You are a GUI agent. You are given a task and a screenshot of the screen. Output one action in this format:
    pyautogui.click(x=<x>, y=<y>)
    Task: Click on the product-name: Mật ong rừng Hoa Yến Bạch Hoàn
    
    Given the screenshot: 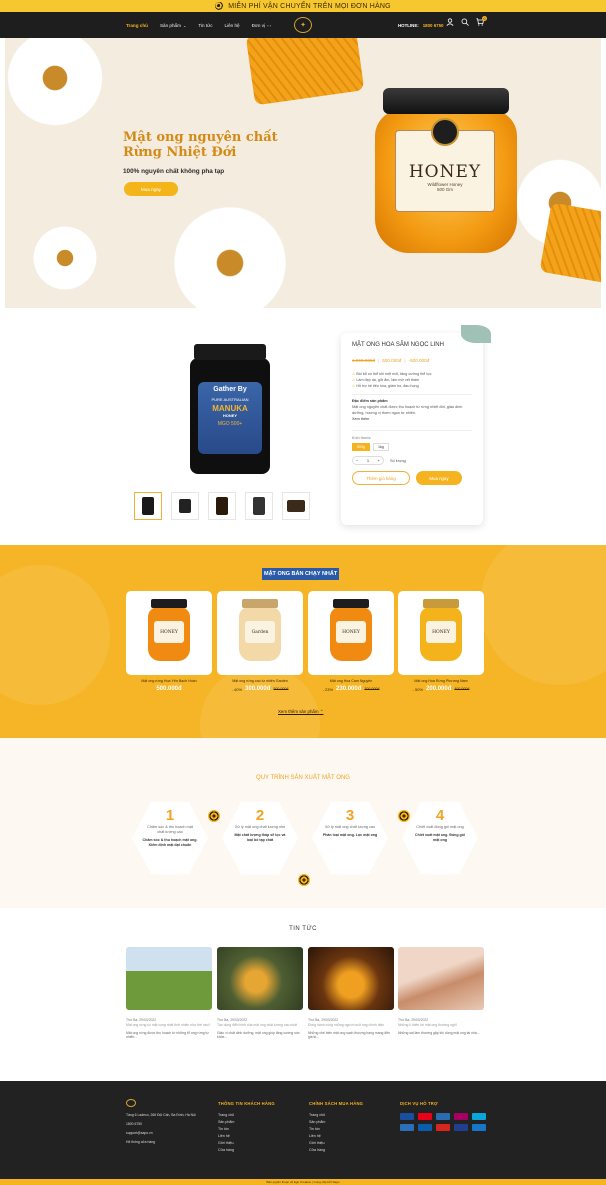 What is the action you would take?
    pyautogui.click(x=169, y=681)
    